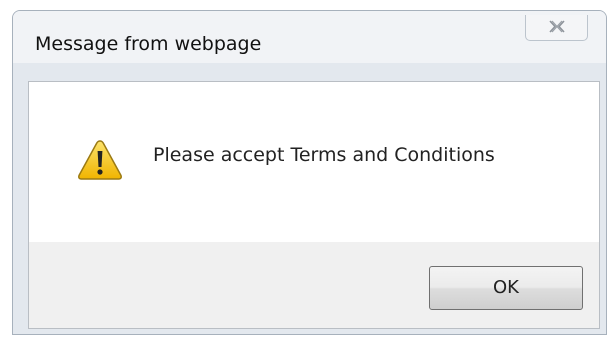 This screenshot has height=347, width=616. What do you see at coordinates (309, 37) in the screenshot?
I see `dialog-titlebar: Message from webpage` at bounding box center [309, 37].